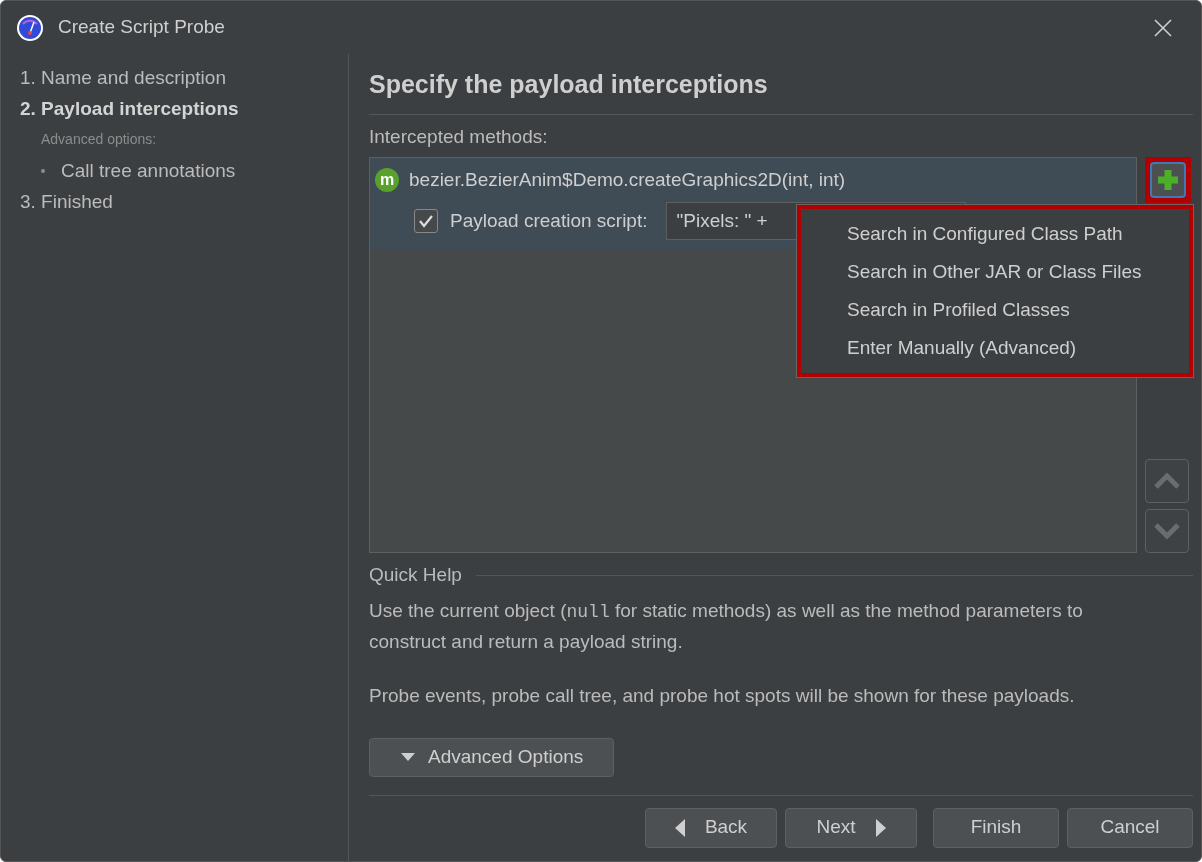 The image size is (1202, 862). What do you see at coordinates (184, 108) in the screenshot?
I see `wizard-step: 2. Payload interceptions` at bounding box center [184, 108].